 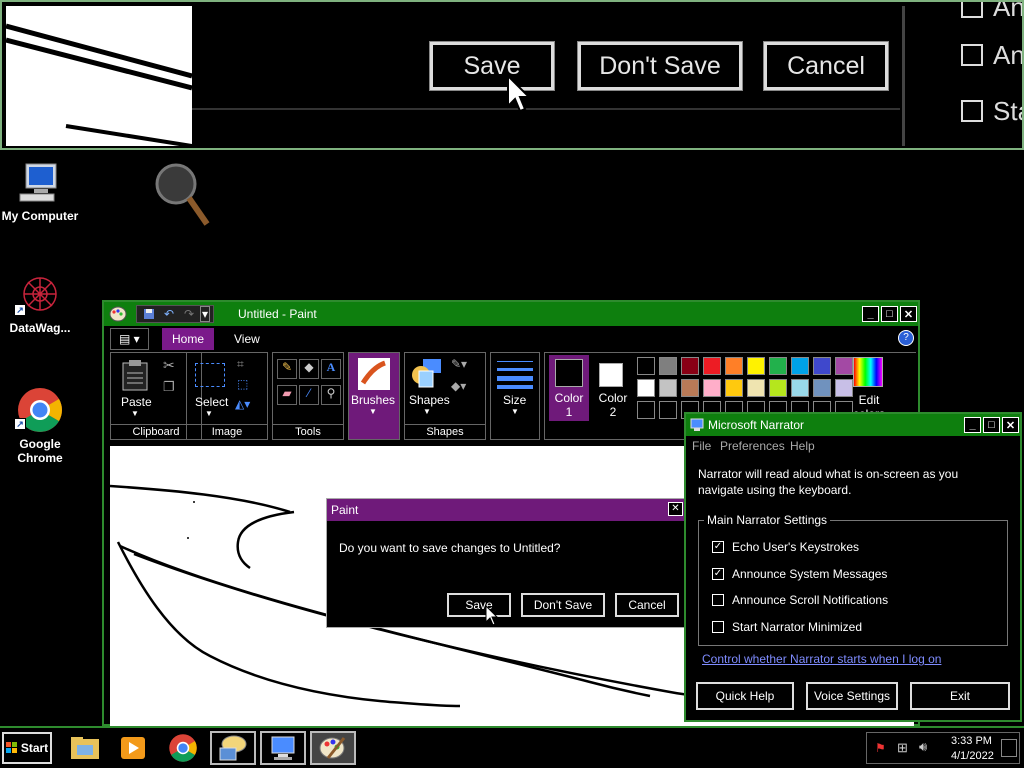 What do you see at coordinates (787, 627) in the screenshot?
I see `option-start-minimized: Start Narrator Minimized` at bounding box center [787, 627].